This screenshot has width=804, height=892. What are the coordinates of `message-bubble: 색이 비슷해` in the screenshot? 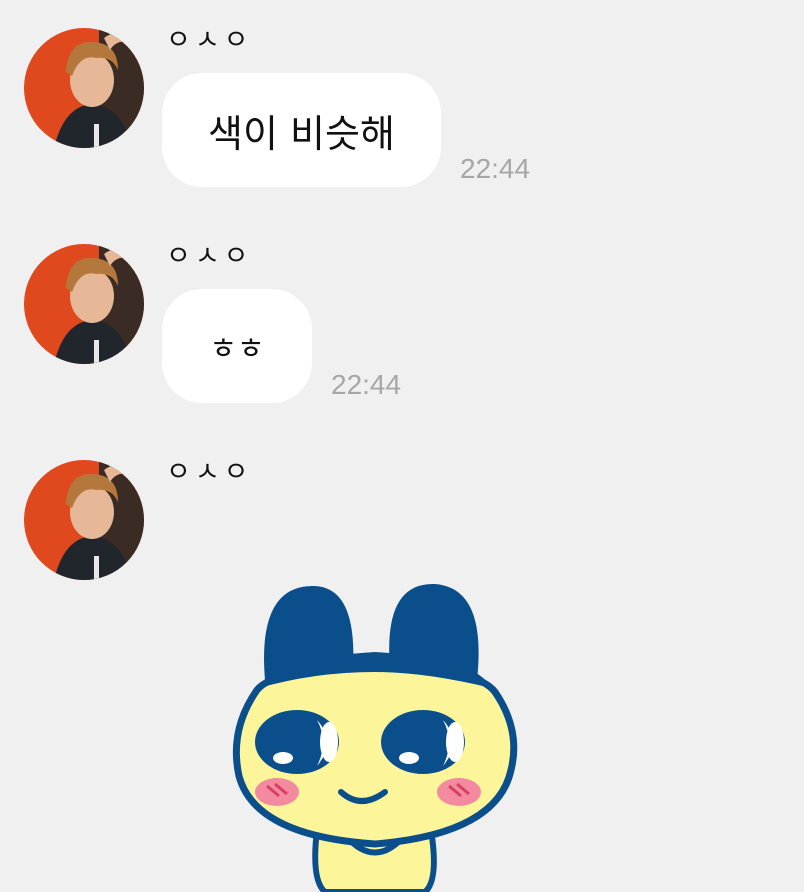 It's located at (301, 130).